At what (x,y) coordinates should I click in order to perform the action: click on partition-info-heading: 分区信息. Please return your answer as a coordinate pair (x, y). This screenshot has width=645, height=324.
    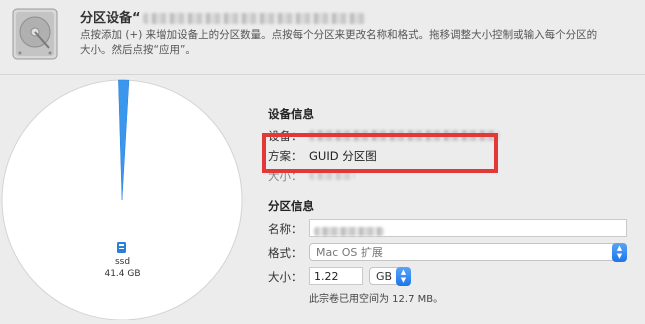
    Looking at the image, I should click on (291, 206).